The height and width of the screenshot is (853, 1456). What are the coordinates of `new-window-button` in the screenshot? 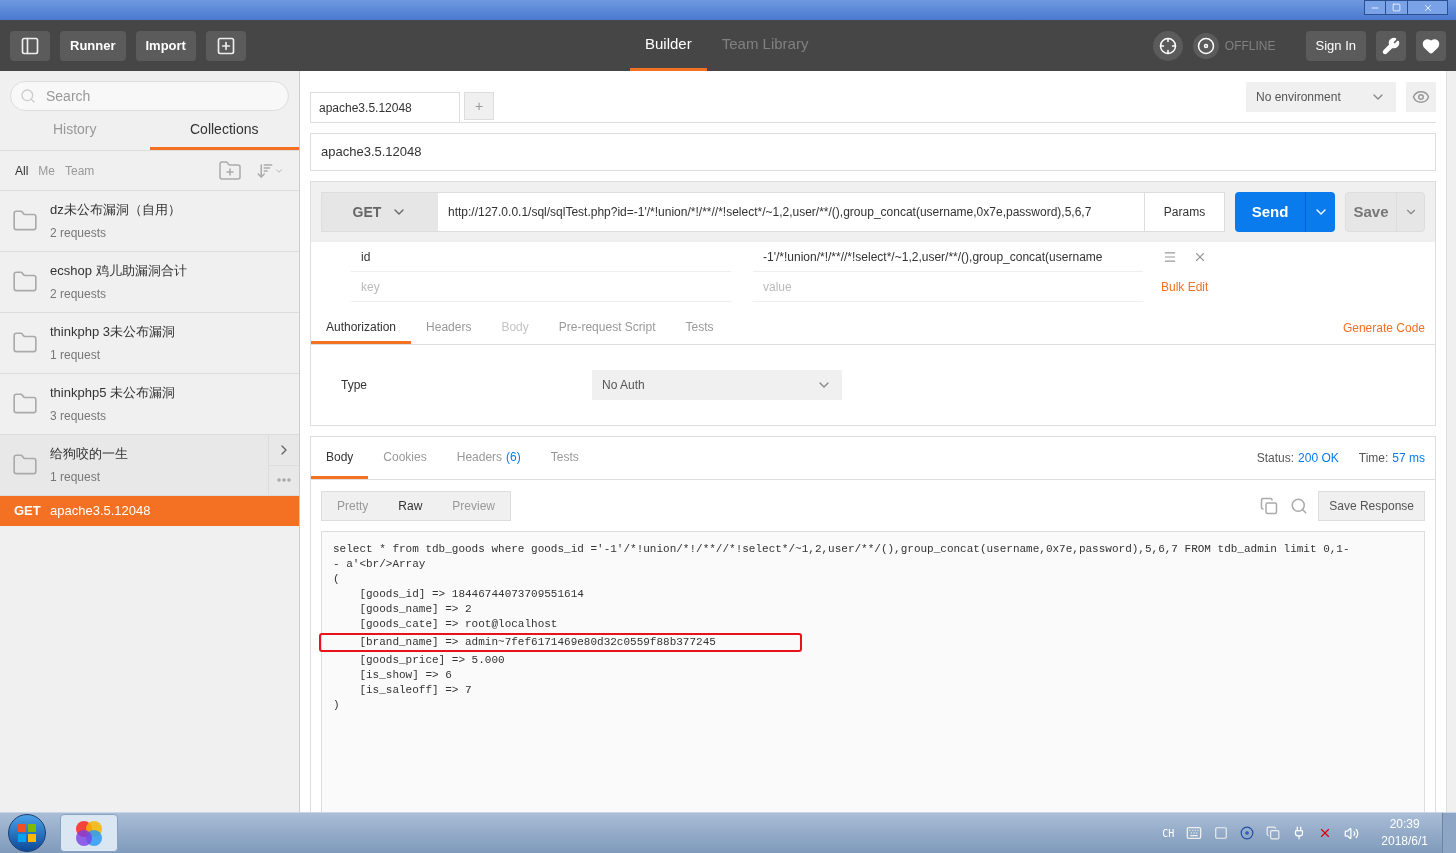 It's located at (225, 45).